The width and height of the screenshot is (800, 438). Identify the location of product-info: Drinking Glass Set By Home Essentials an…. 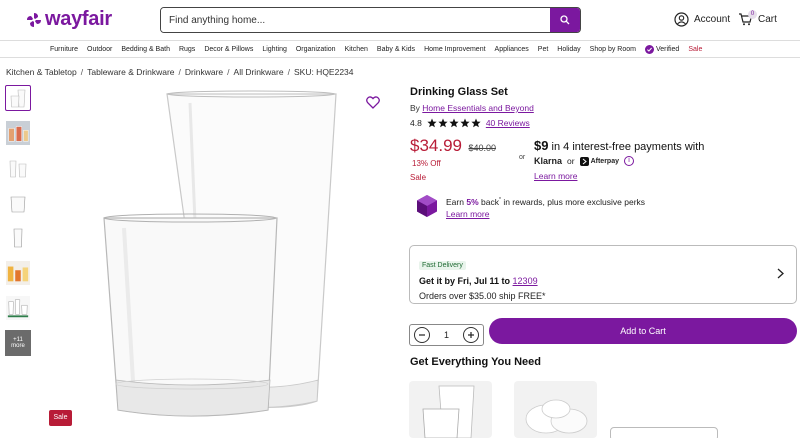
(602, 107).